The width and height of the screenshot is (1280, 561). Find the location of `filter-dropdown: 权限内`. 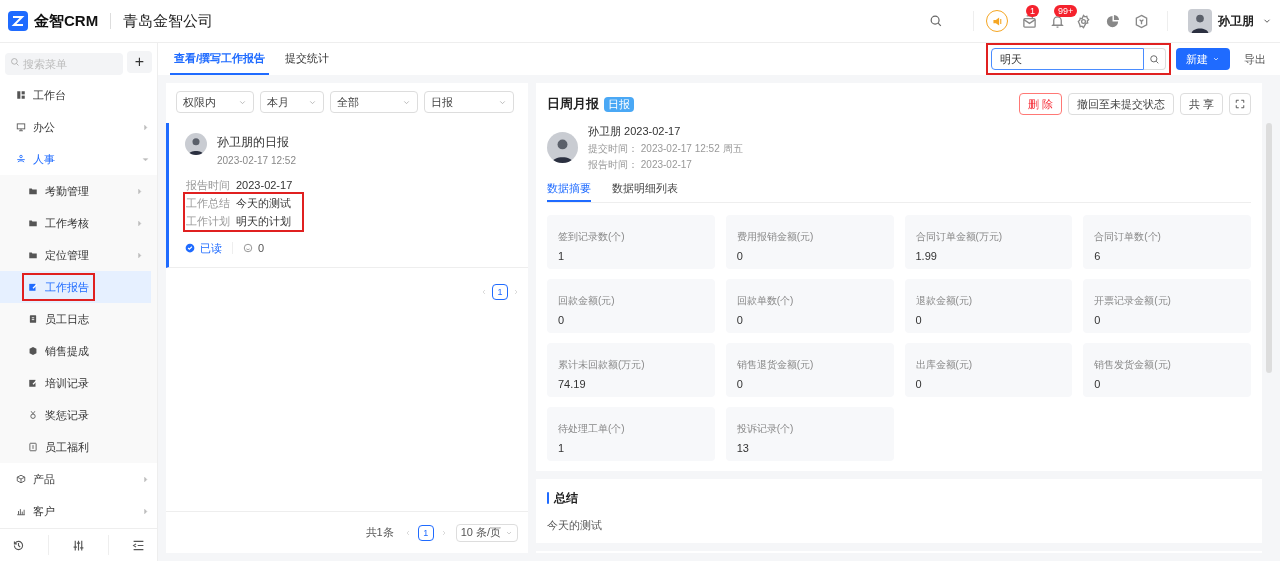

filter-dropdown: 权限内 is located at coordinates (215, 102).